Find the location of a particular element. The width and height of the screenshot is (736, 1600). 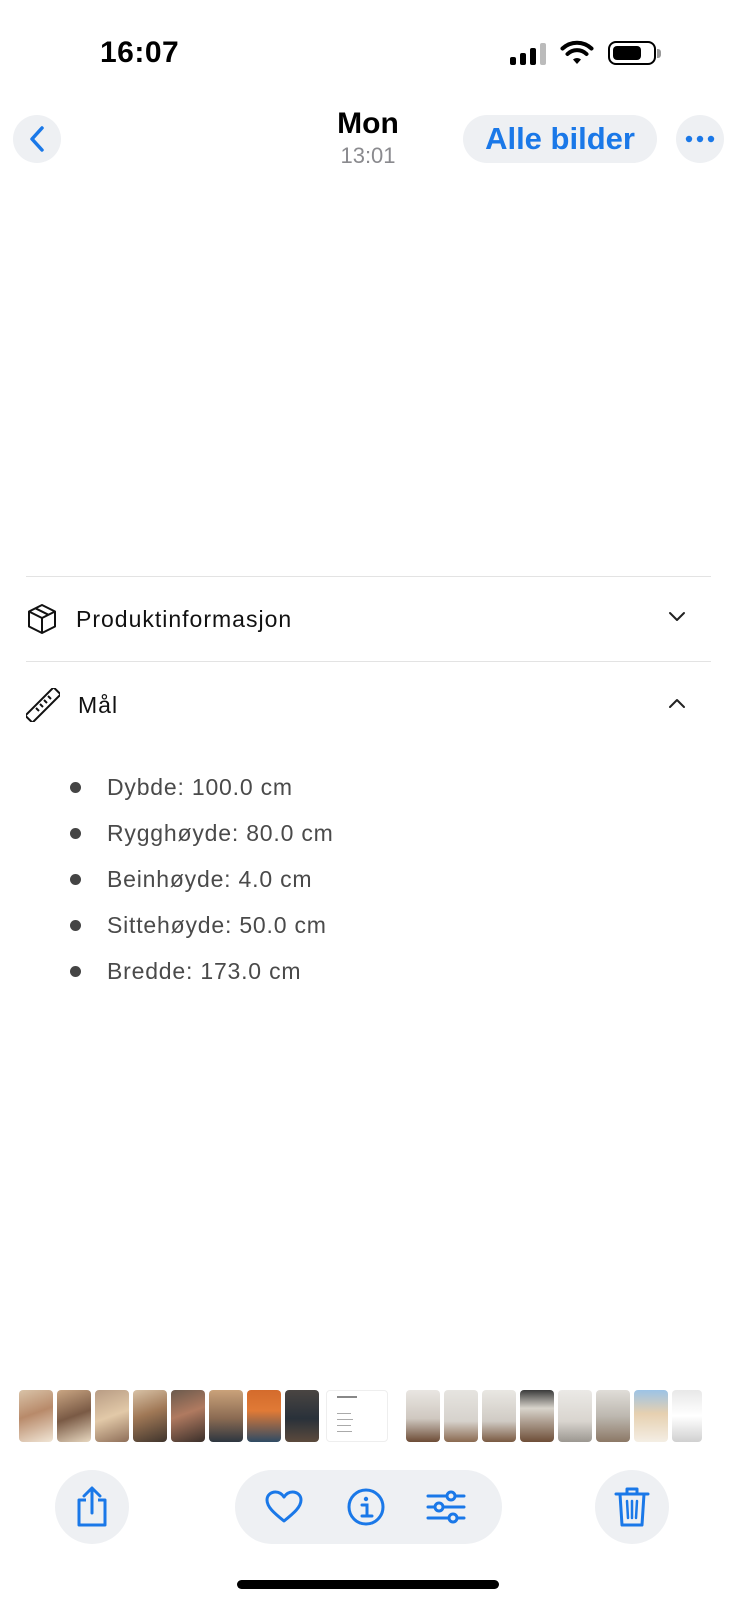

nav-bar: Mon 13:01 Alle bilder is located at coordinates (368, 145).